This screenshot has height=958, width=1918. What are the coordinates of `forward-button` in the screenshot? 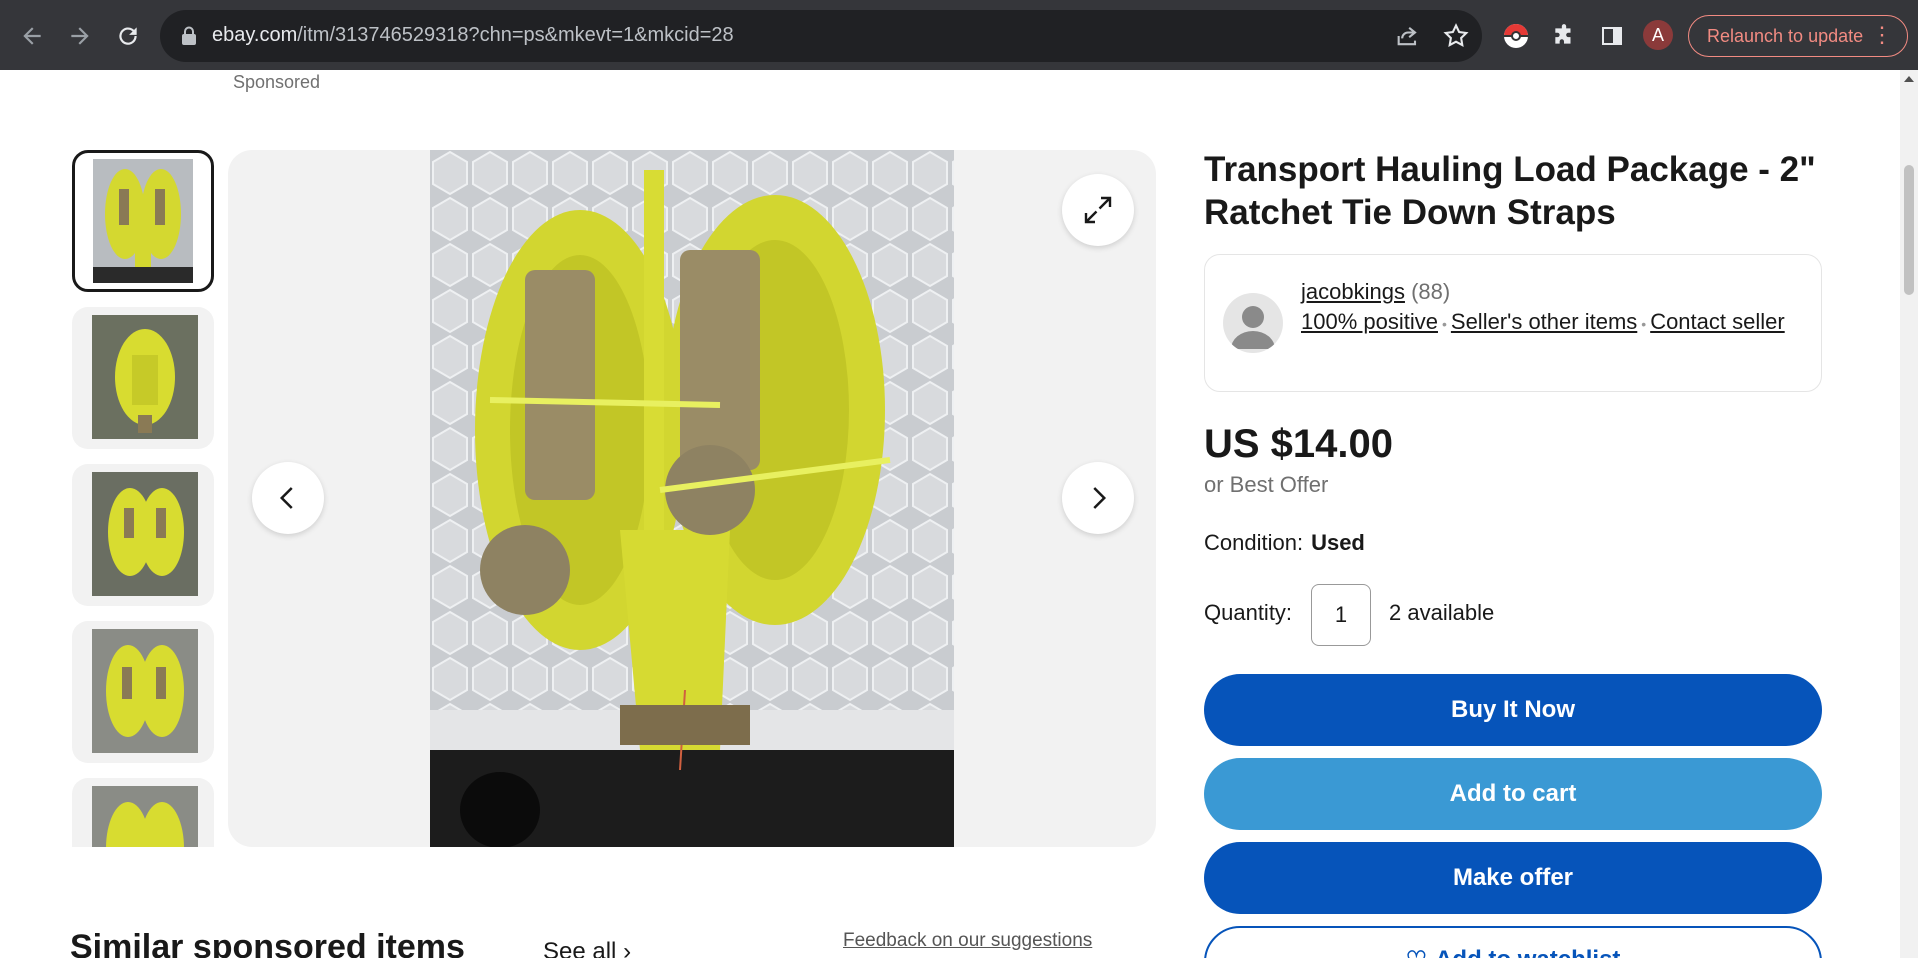 It's located at (80, 36).